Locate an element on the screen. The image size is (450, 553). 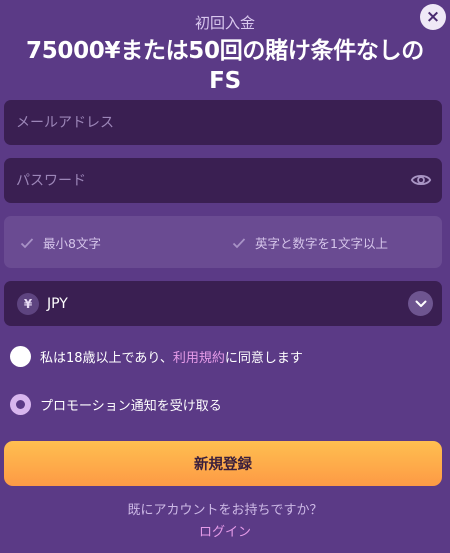
rule-label: 最小8文字 is located at coordinates (72, 243).